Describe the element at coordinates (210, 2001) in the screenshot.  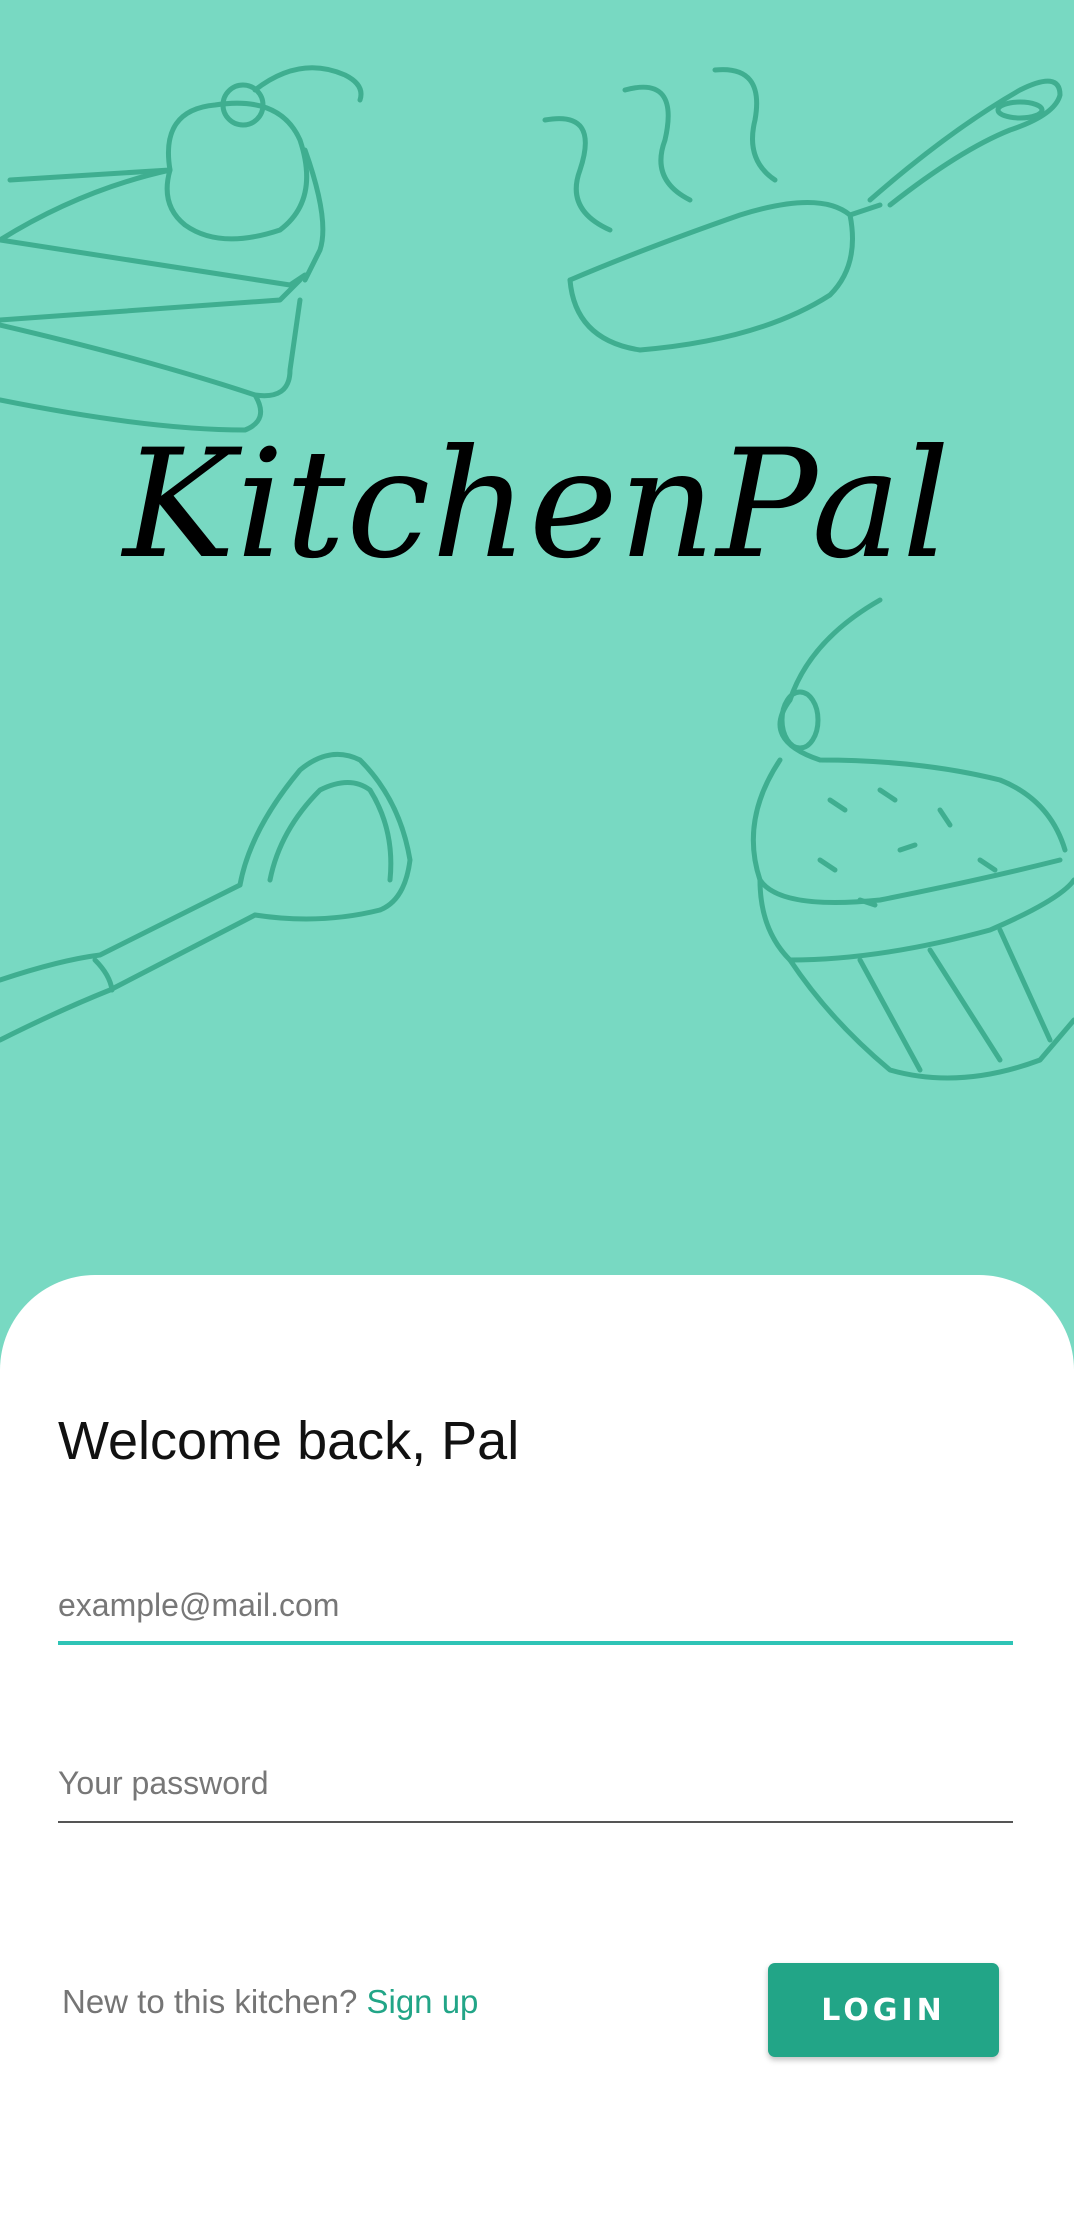
I see `signup-prompt-text: New to this kitchen?` at that location.